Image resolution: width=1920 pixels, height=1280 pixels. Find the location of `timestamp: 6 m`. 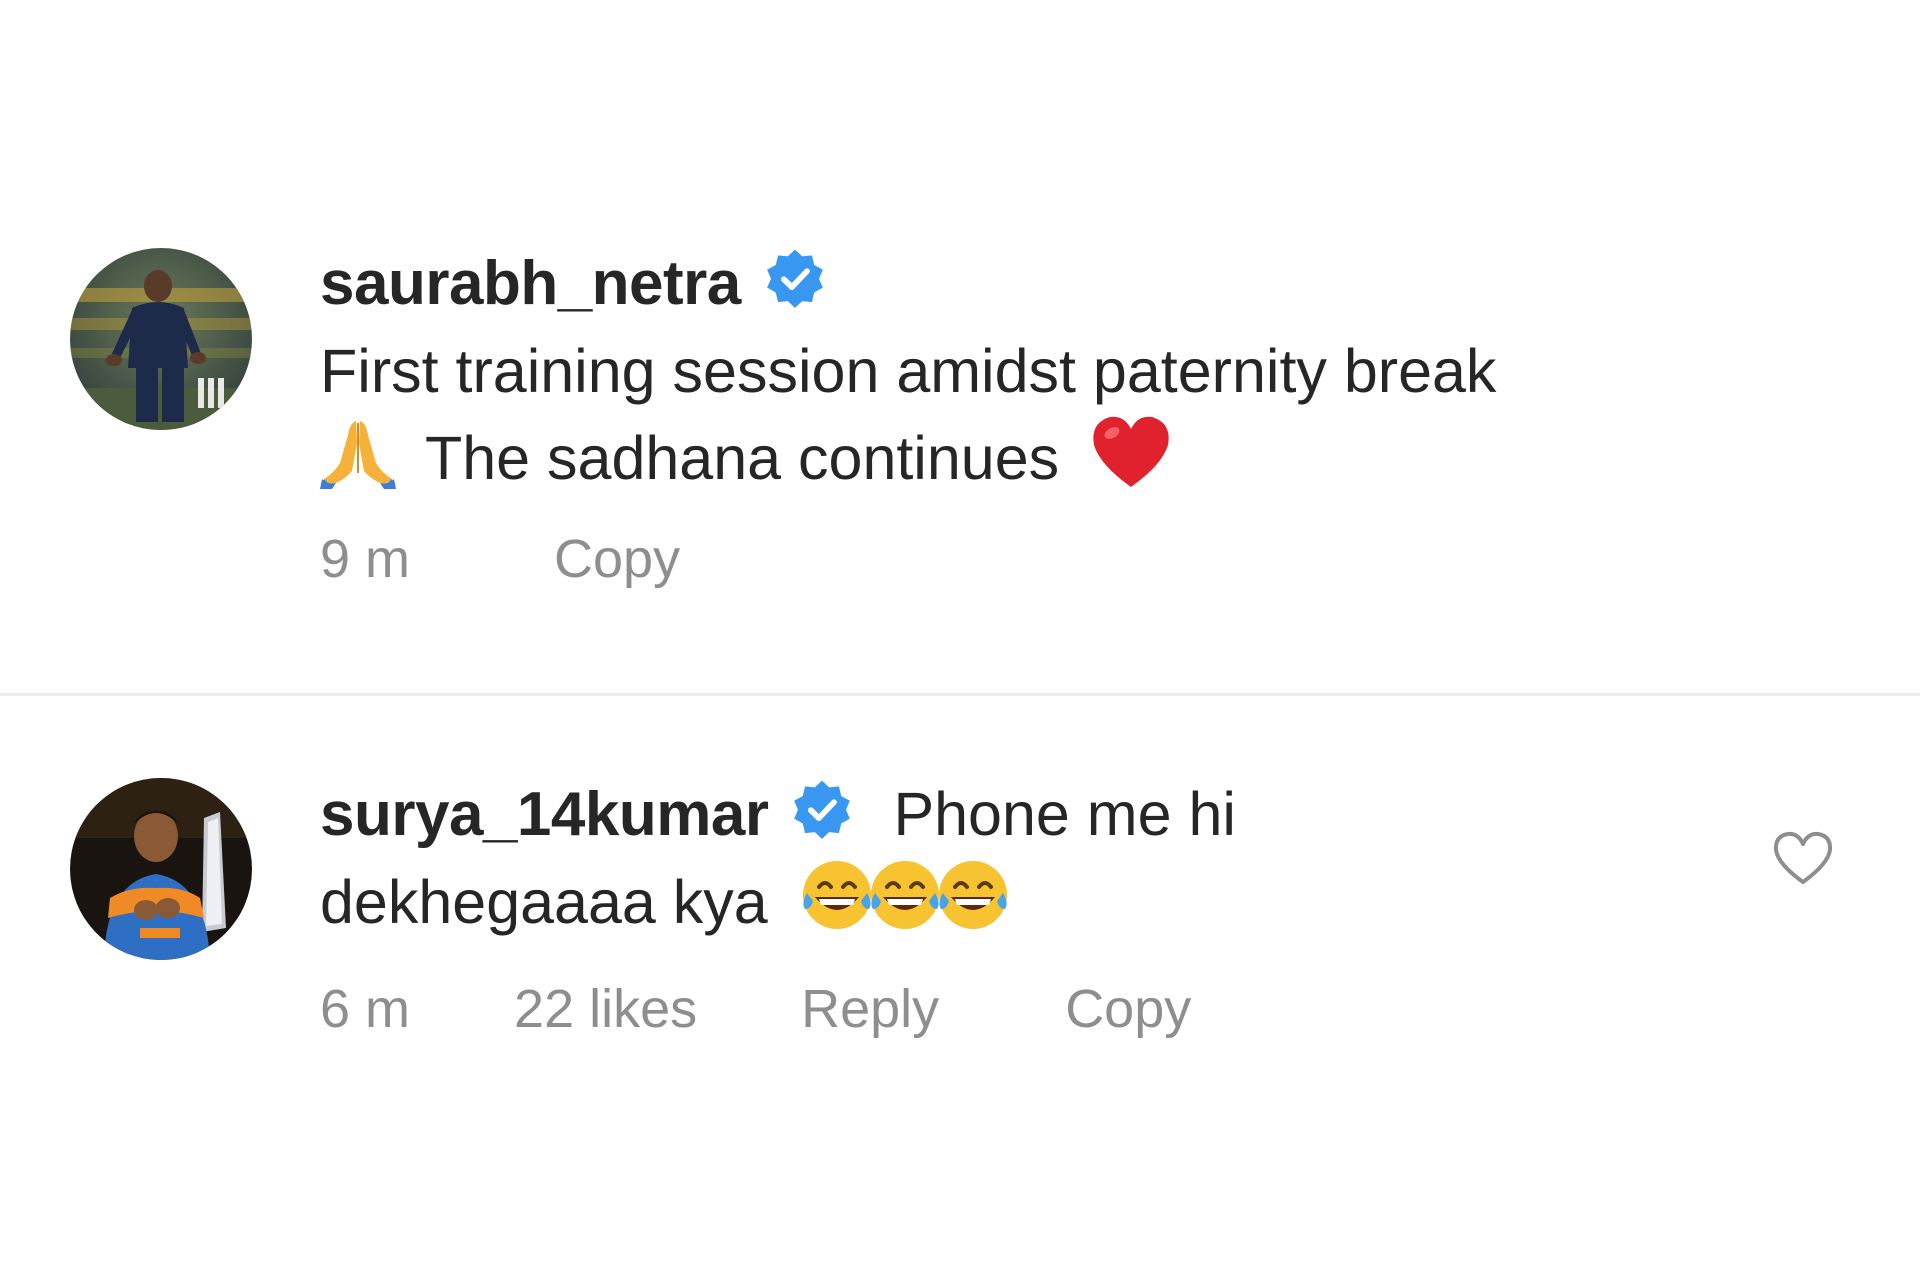

timestamp: 6 m is located at coordinates (365, 1009).